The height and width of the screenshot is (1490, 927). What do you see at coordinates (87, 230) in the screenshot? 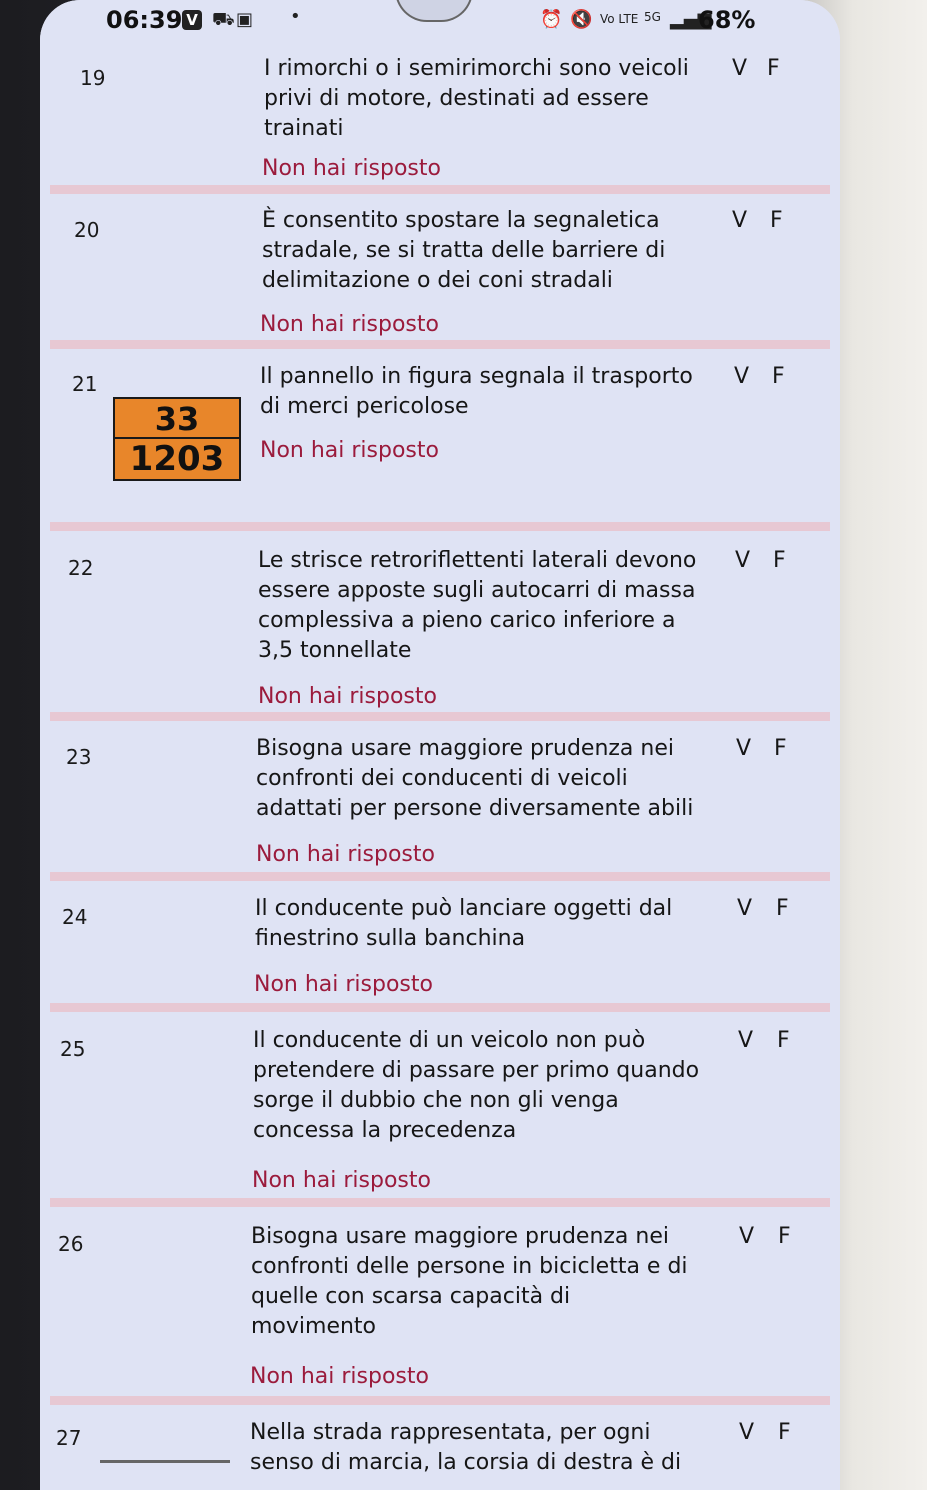
I see `question-number: 20` at bounding box center [87, 230].